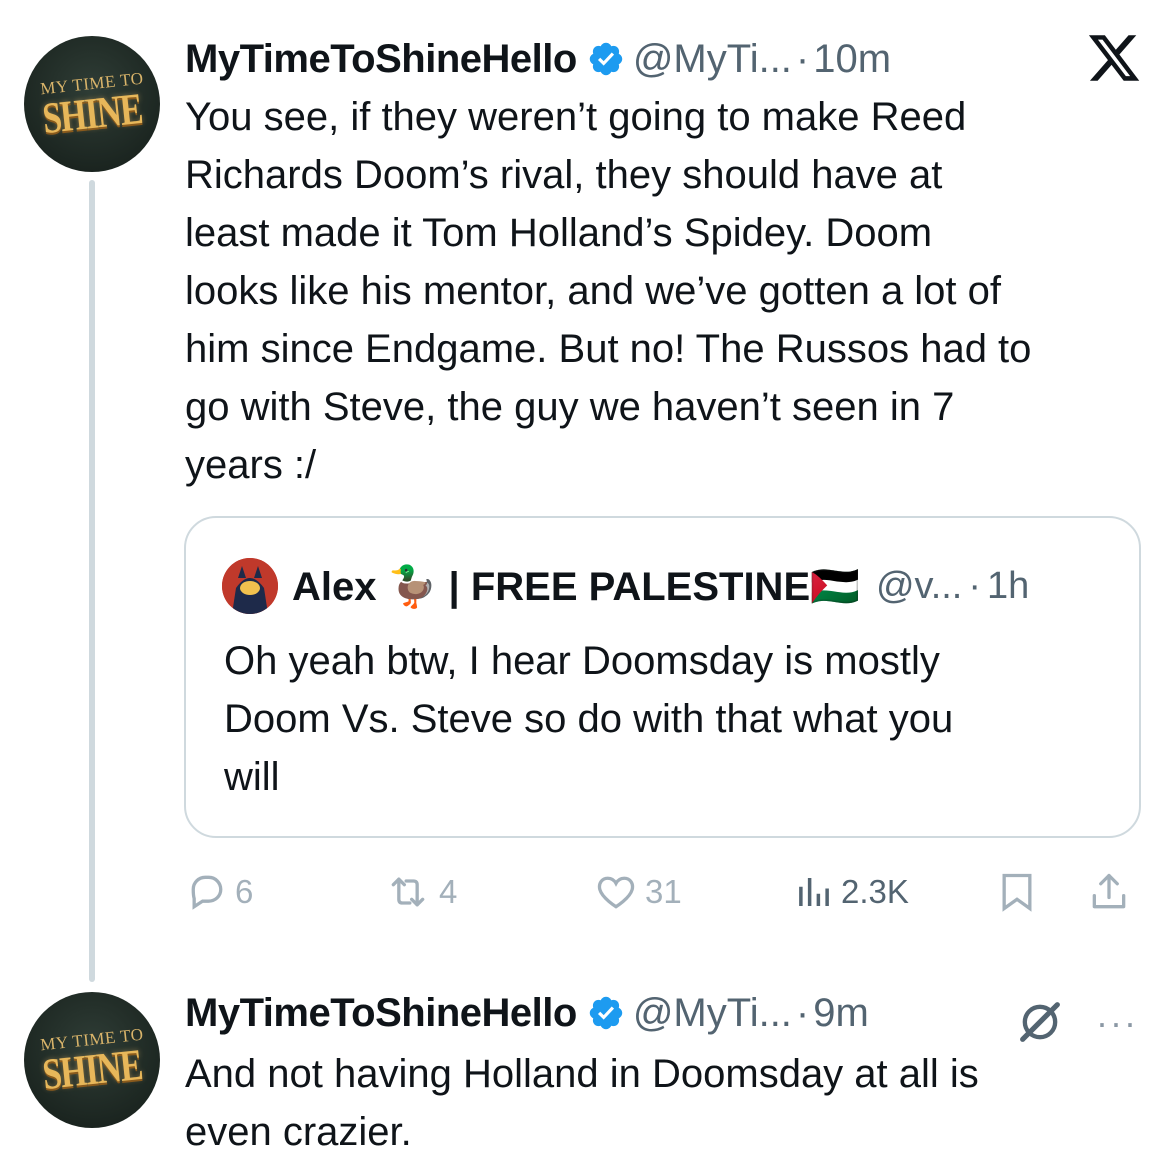 Image resolution: width=1170 pixels, height=1169 pixels. I want to click on views-button: 2.3K, so click(851, 892).